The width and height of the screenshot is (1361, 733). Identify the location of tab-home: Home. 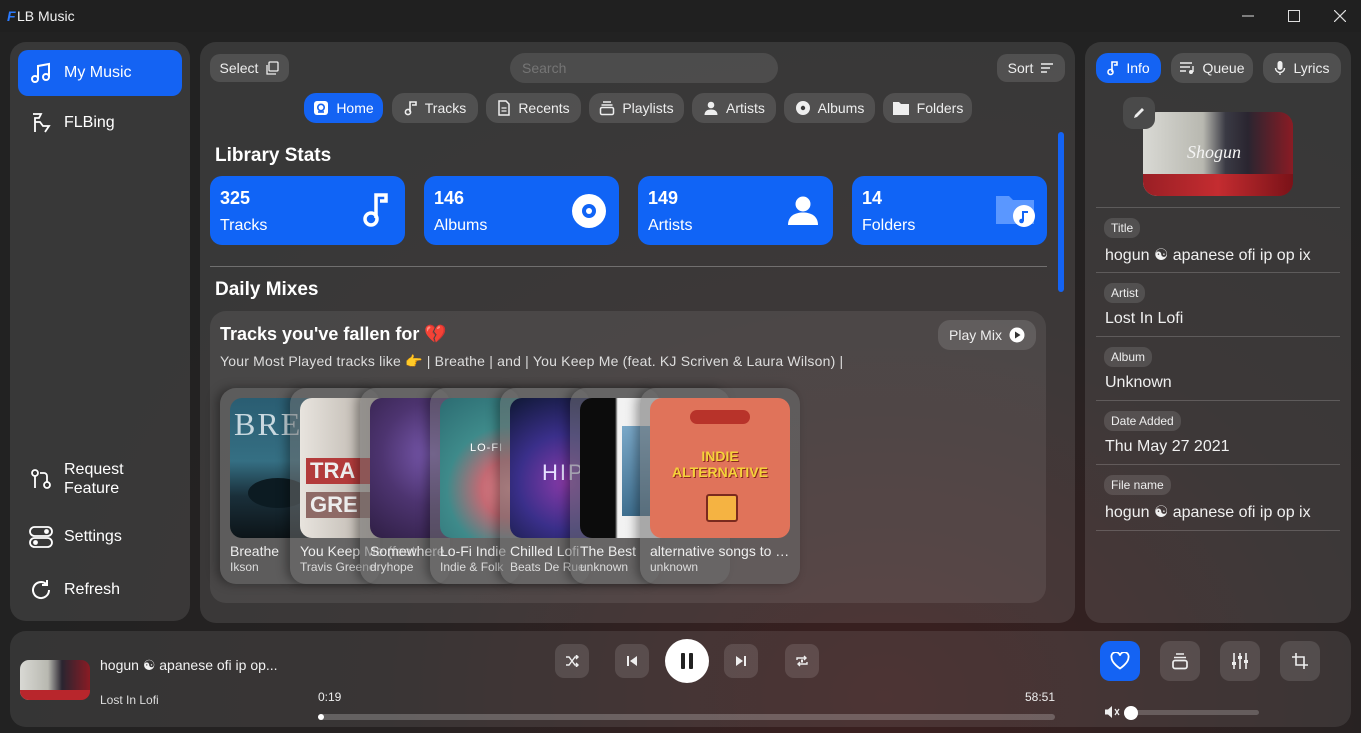
(343, 108).